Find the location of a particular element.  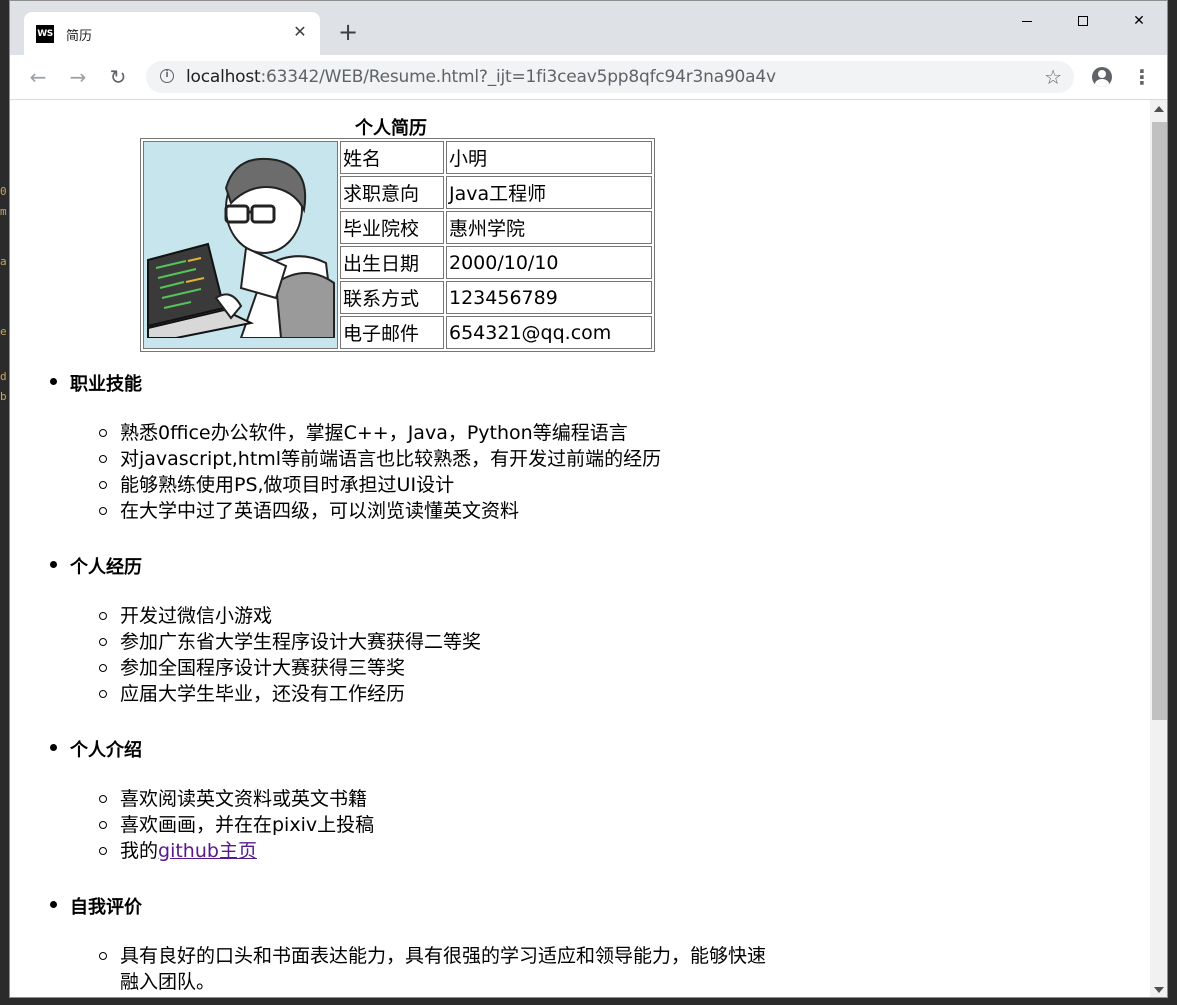

section-title-introduction: 个人介绍 is located at coordinates (96, 749).